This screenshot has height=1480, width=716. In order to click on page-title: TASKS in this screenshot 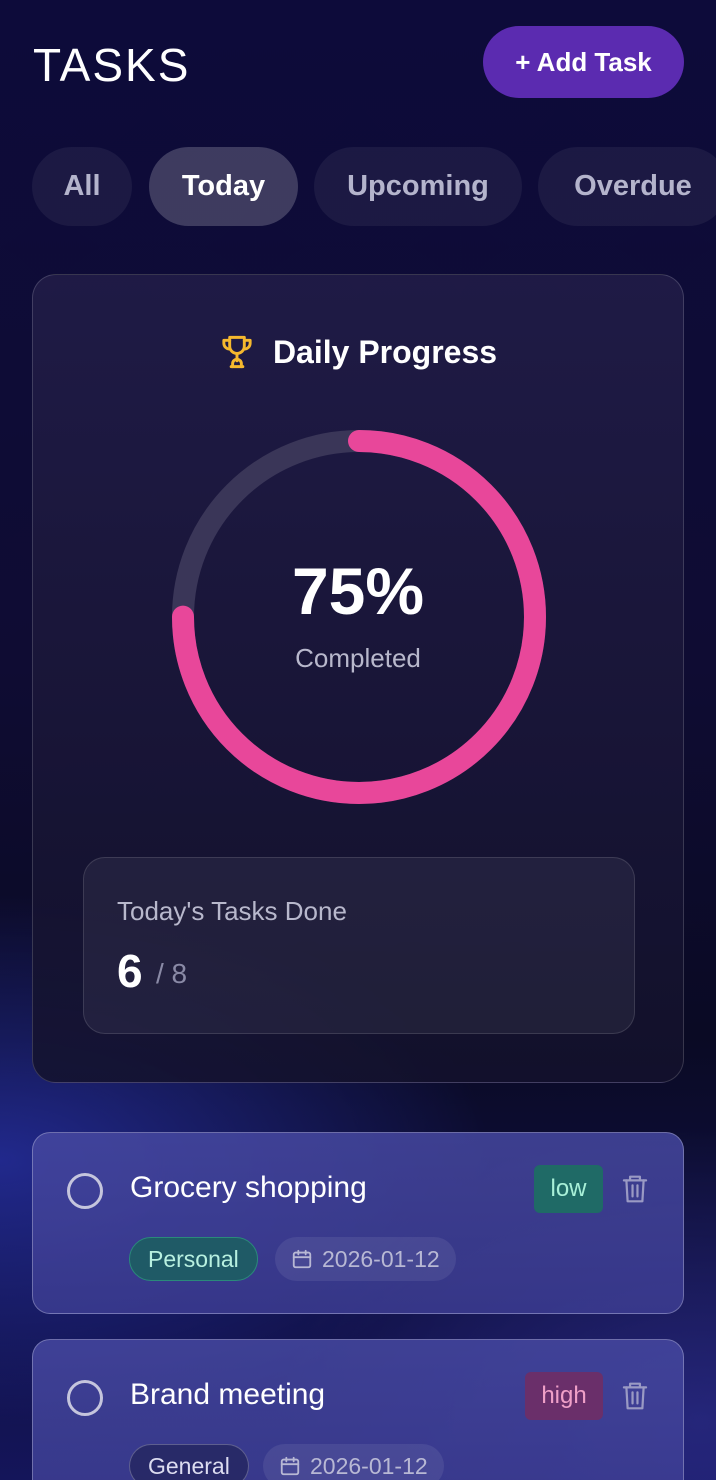, I will do `click(112, 65)`.